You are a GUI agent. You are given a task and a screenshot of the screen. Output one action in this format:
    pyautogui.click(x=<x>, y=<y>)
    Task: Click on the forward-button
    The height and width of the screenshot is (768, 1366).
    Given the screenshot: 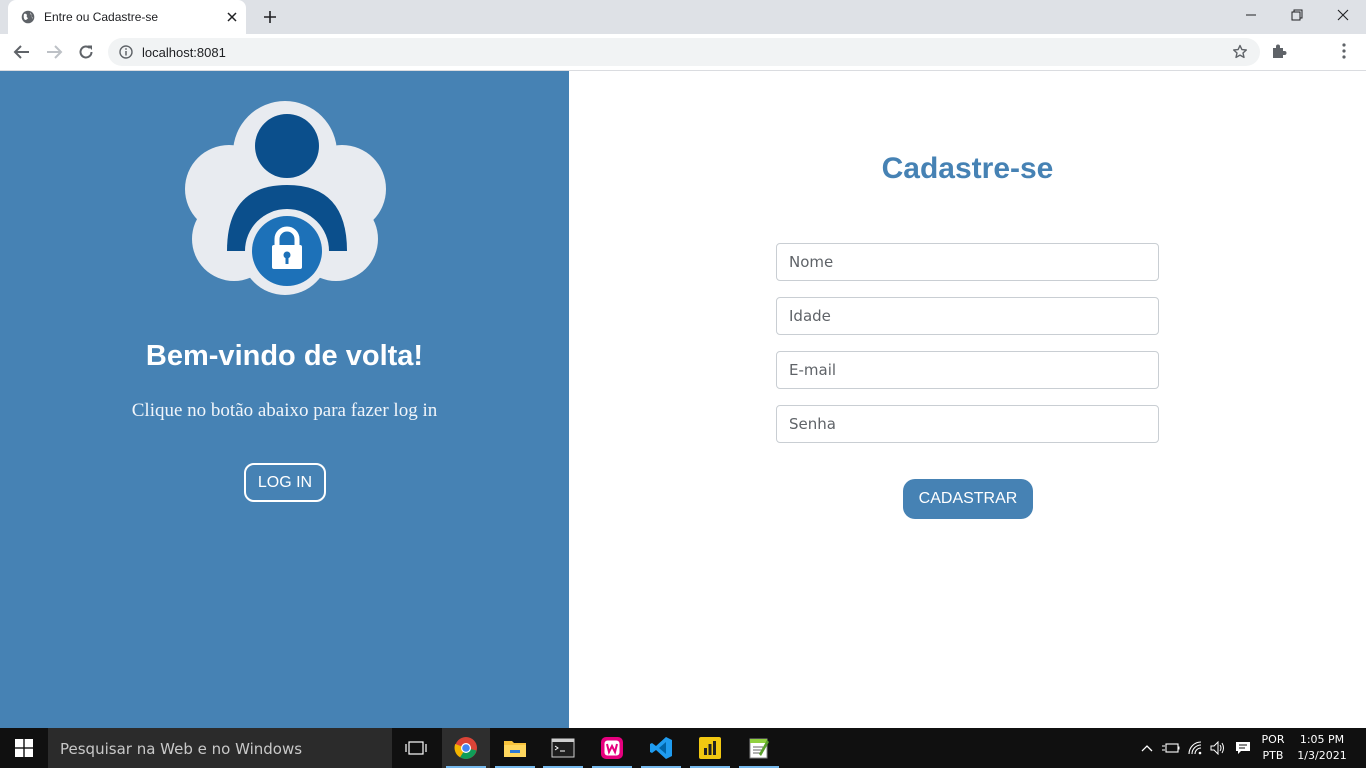 What is the action you would take?
    pyautogui.click(x=54, y=52)
    